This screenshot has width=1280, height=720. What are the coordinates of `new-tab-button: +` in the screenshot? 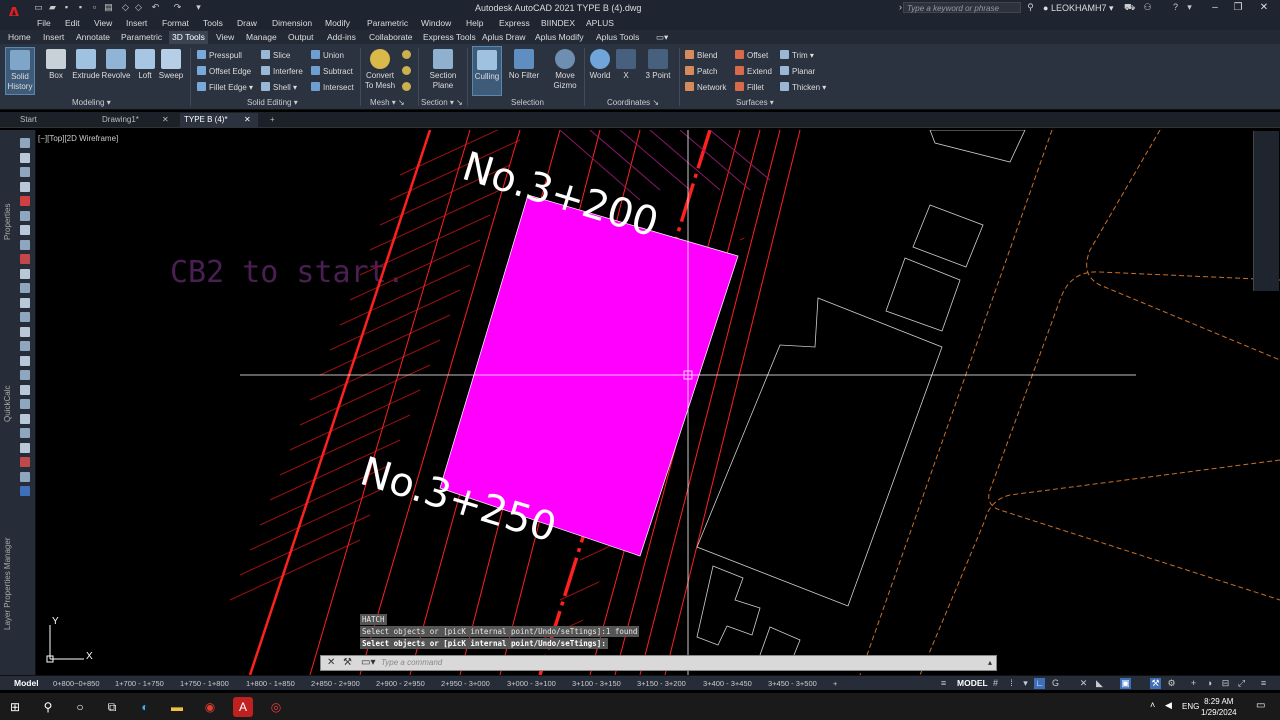 It's located at (273, 120).